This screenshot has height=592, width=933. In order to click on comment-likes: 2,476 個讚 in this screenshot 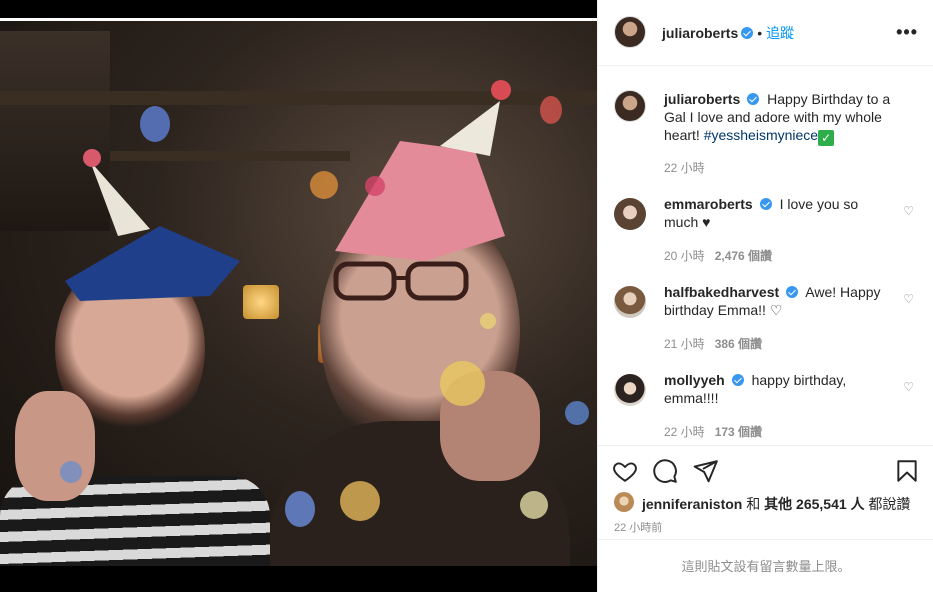, I will do `click(743, 256)`.